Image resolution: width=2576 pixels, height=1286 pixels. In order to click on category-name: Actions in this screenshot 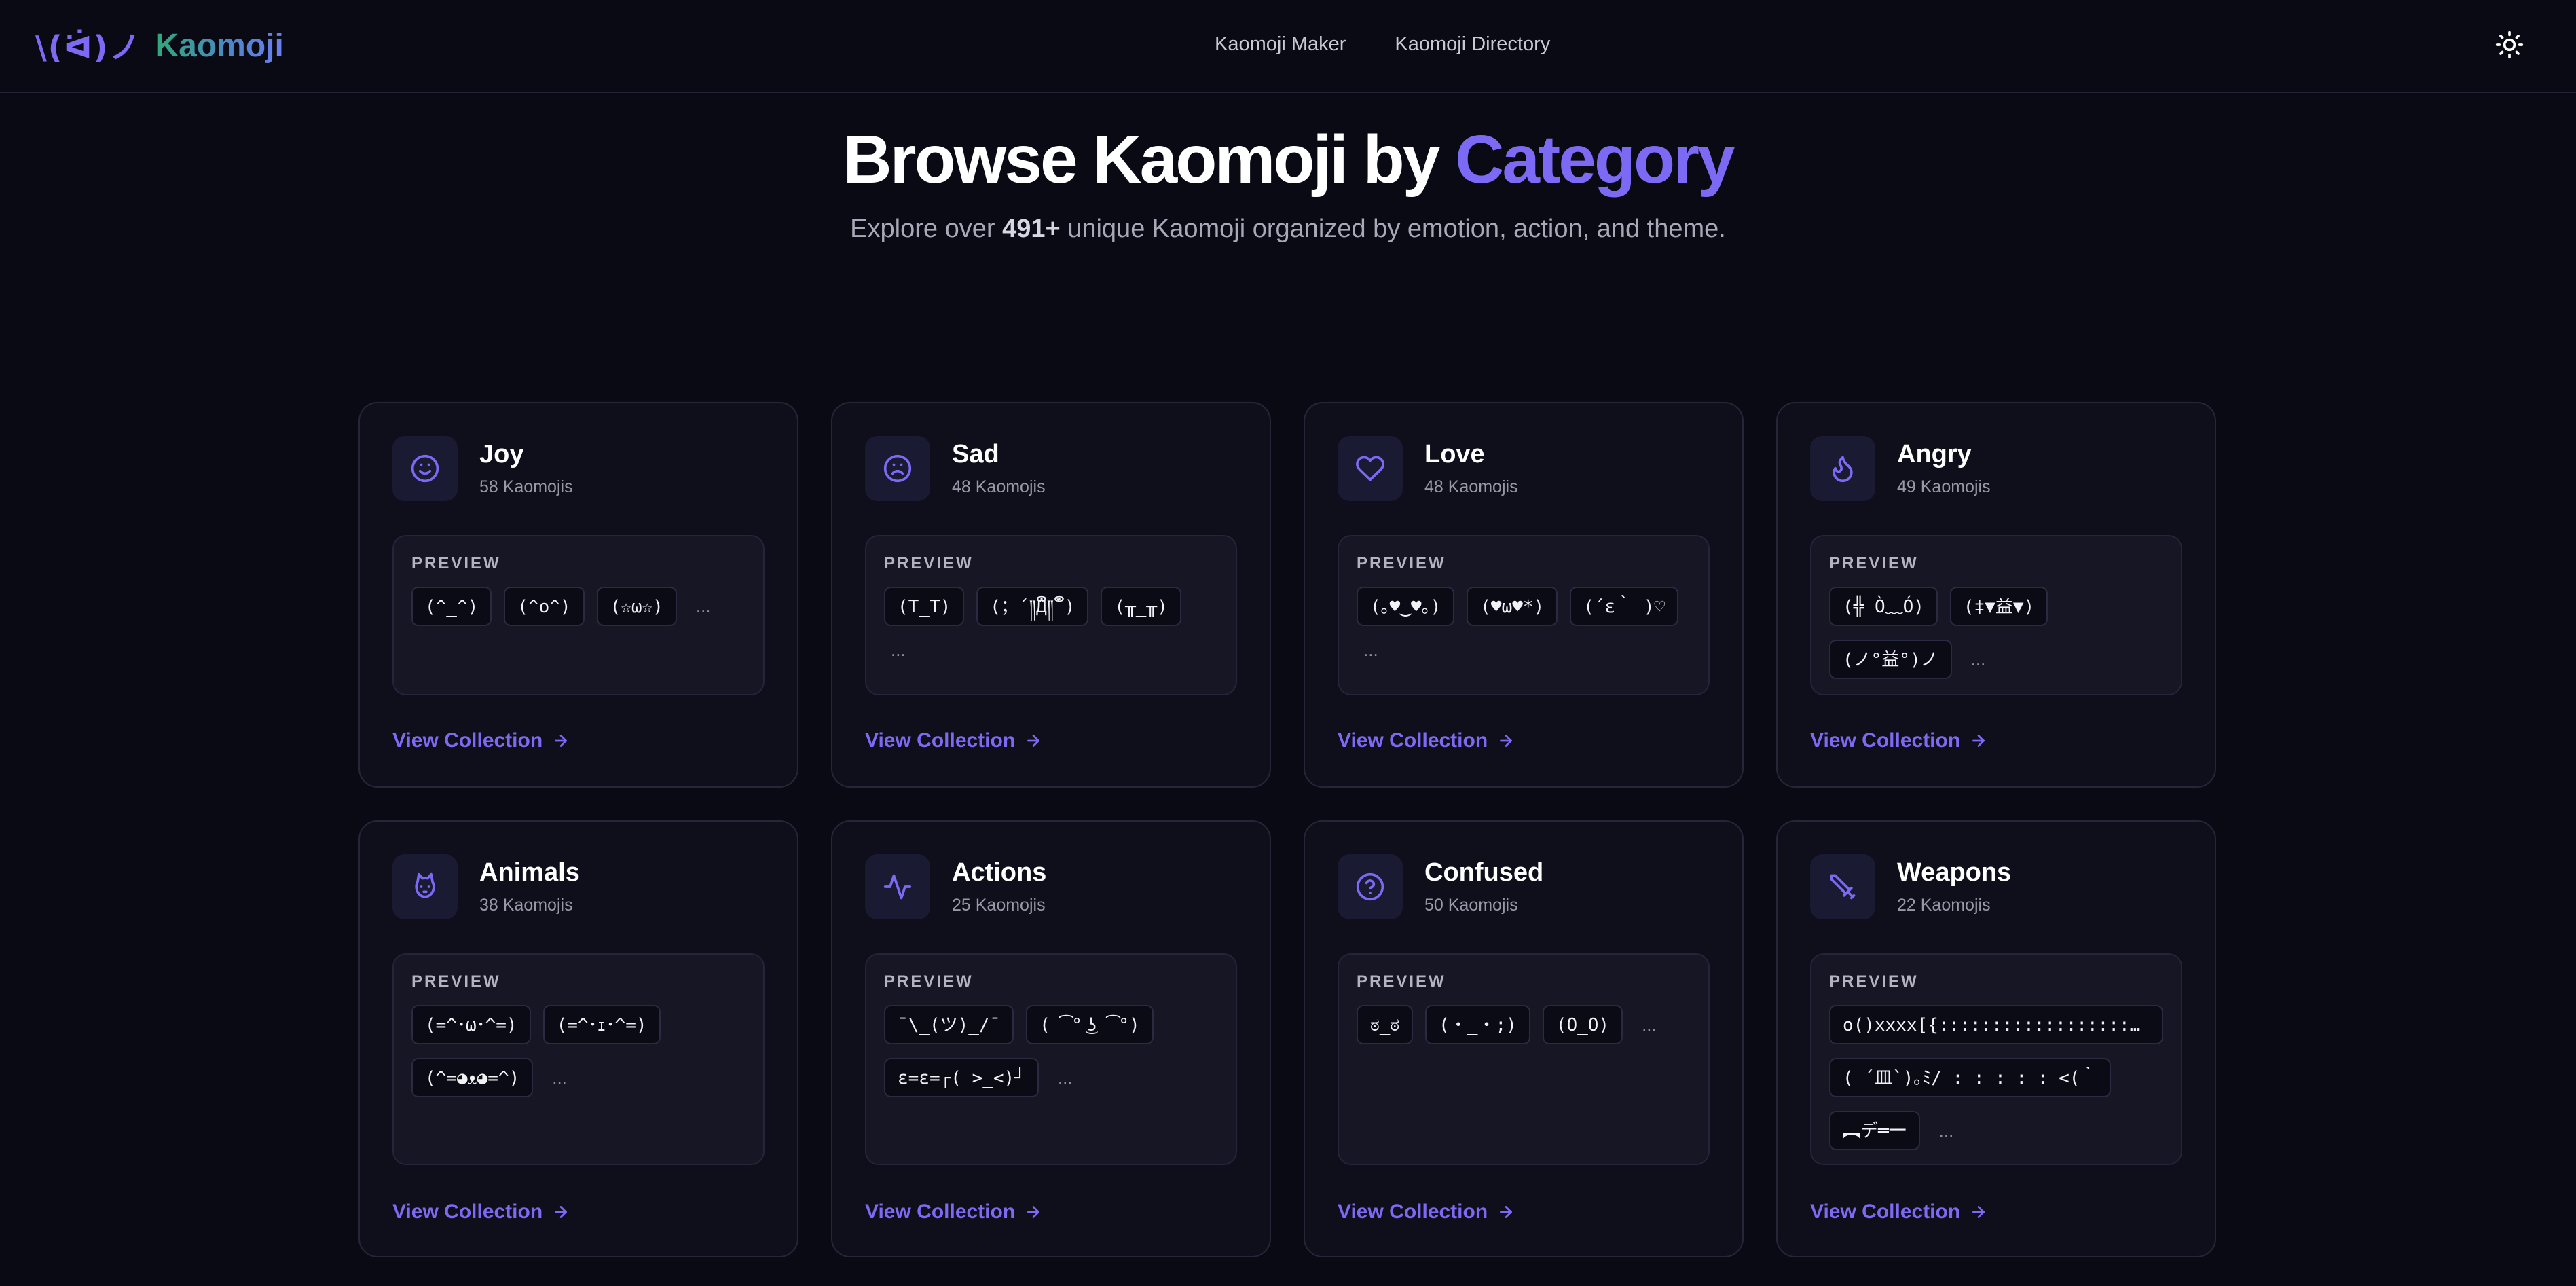, I will do `click(999, 872)`.